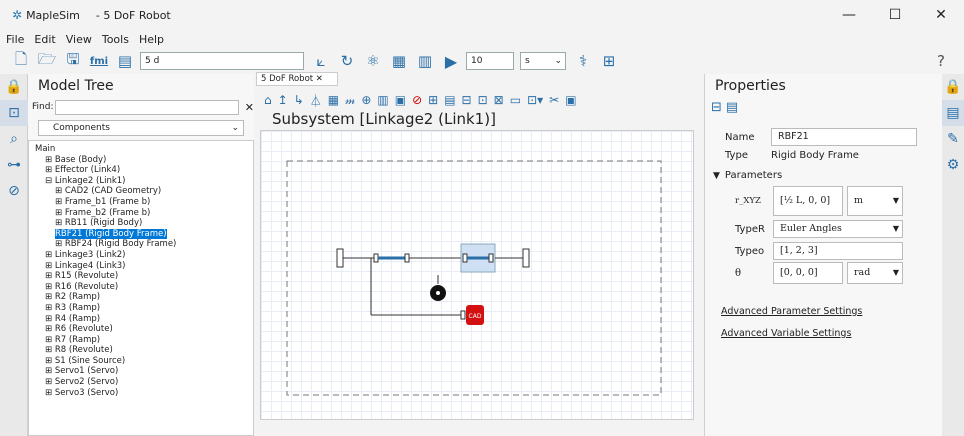 The height and width of the screenshot is (436, 964). I want to click on maximize-button: ☐, so click(895, 15).